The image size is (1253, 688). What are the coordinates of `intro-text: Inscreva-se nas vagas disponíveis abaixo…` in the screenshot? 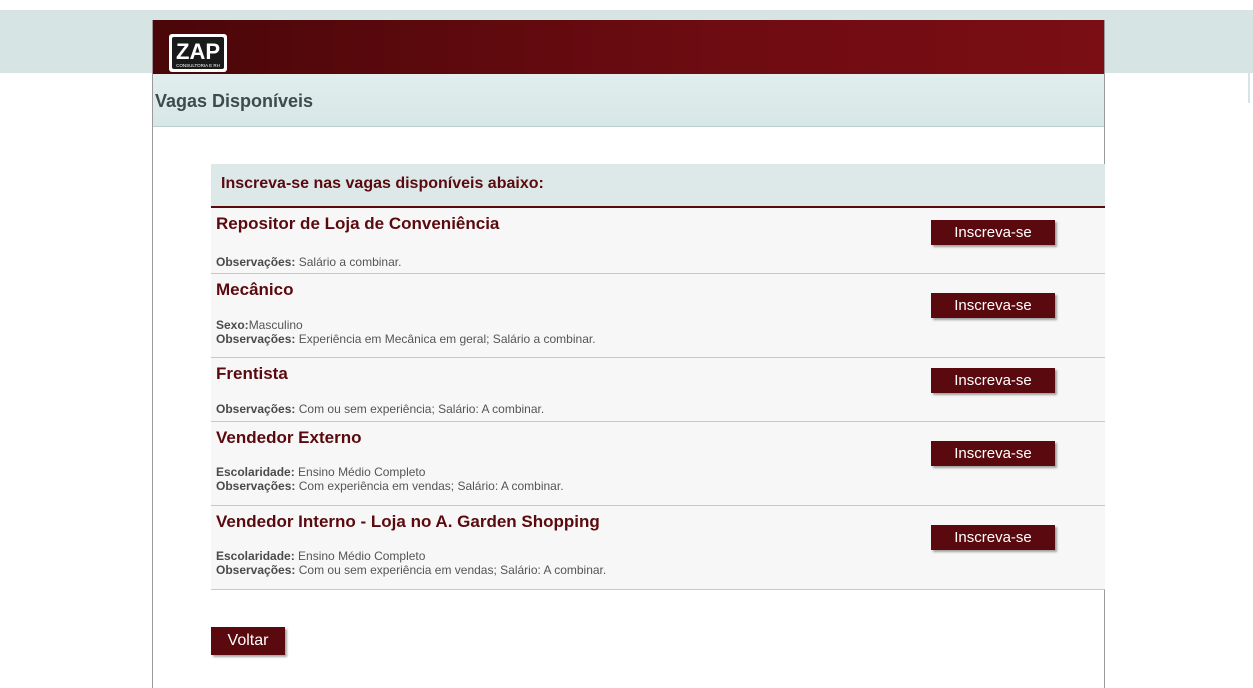 It's located at (382, 183).